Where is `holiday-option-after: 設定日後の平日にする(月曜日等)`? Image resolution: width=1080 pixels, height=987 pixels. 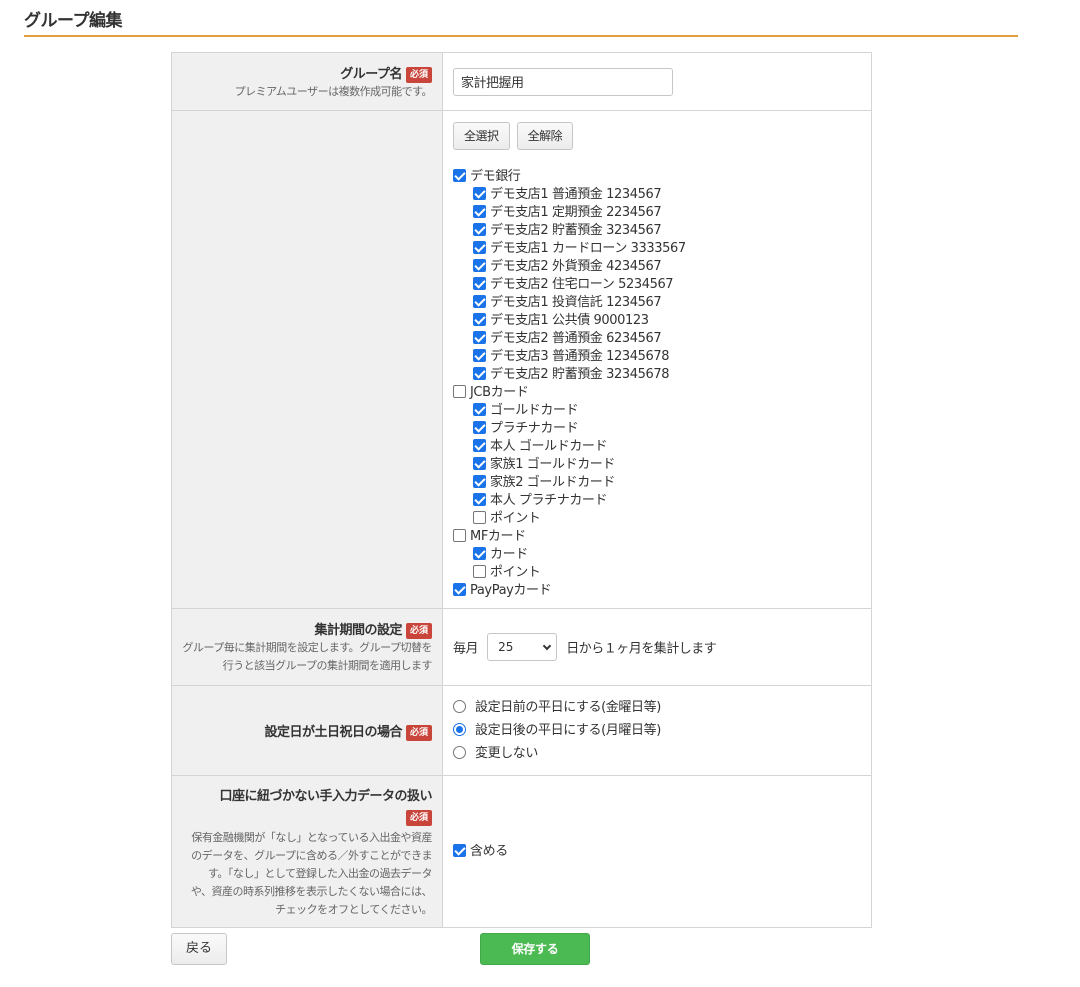
holiday-option-after: 設定日後の平日にする(月曜日等) is located at coordinates (657, 730).